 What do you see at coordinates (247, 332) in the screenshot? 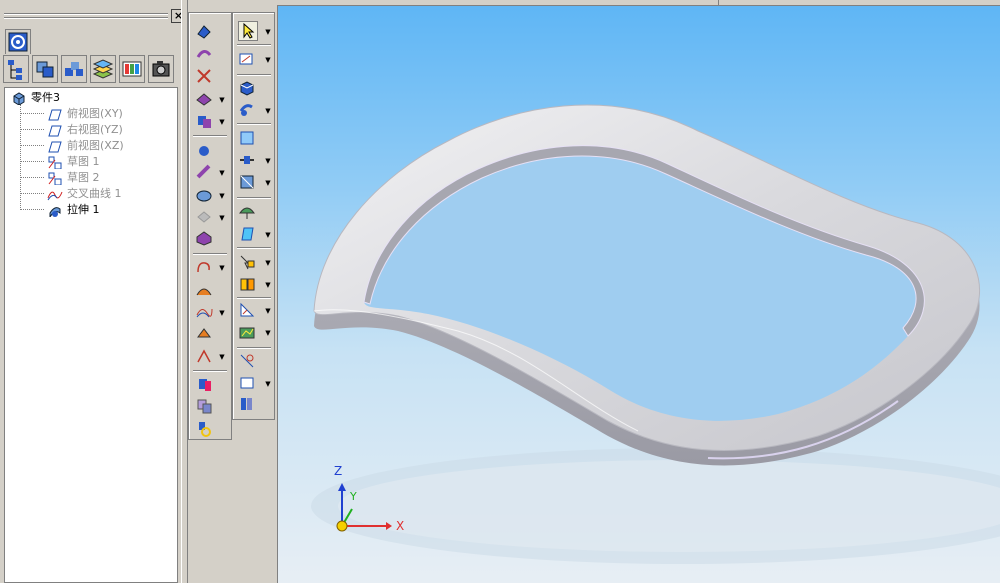
I see `analyze-tool-icon` at bounding box center [247, 332].